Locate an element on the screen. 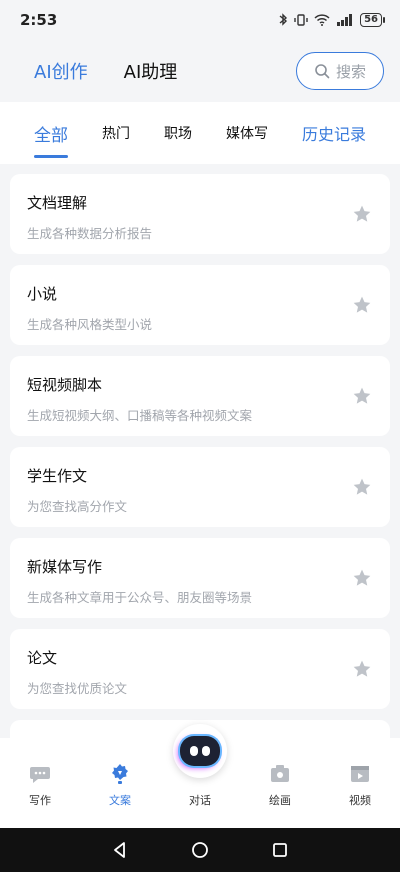  wifi-icon is located at coordinates (322, 20).